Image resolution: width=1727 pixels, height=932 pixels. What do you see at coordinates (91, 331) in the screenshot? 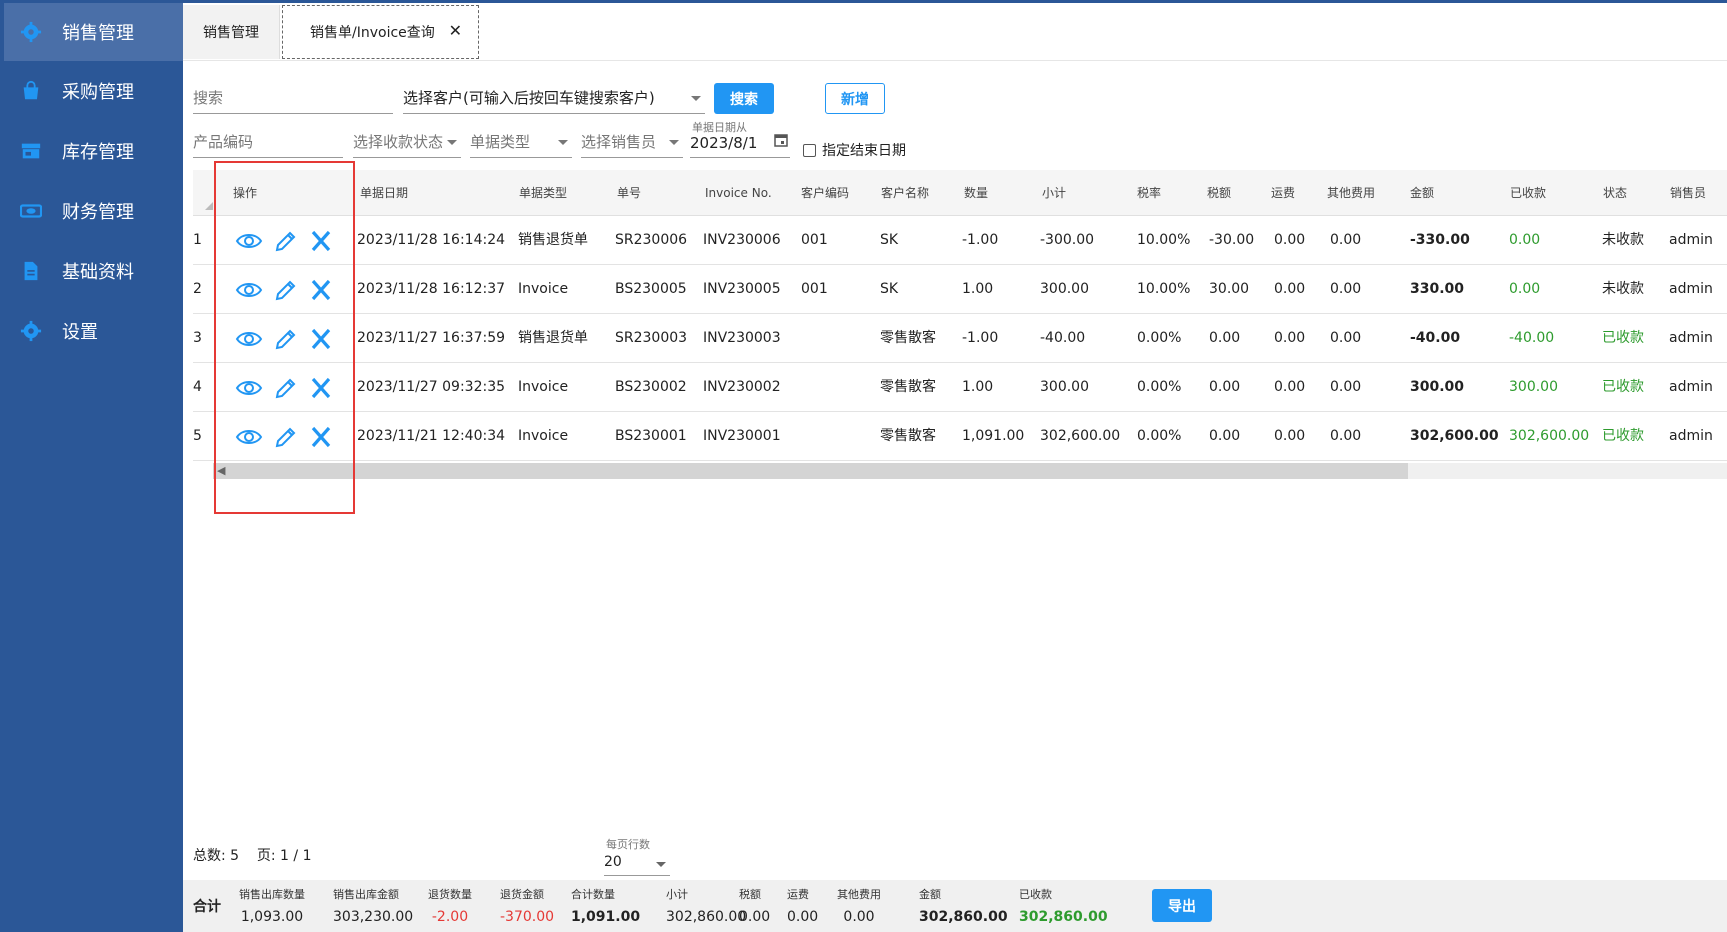
I see `sidebar-item-settings: 设置` at bounding box center [91, 331].